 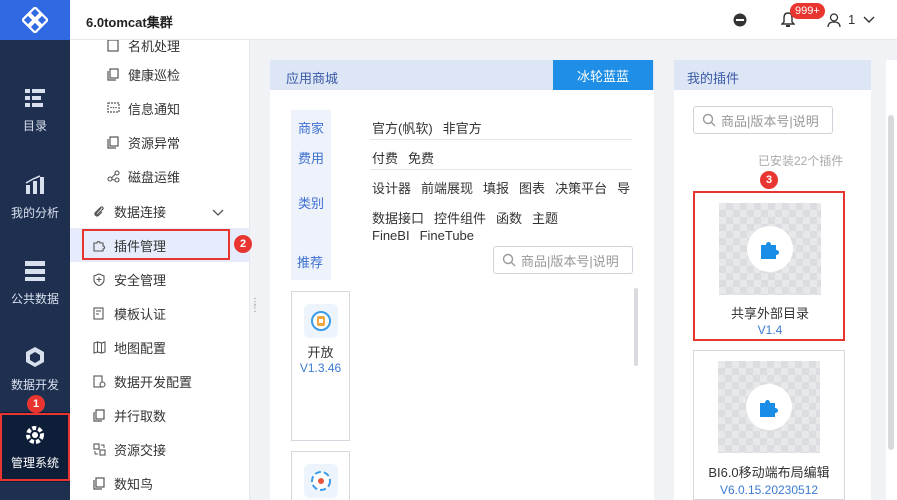 What do you see at coordinates (35, 197) in the screenshot?
I see `nav-item-my-analysis: 我的分析` at bounding box center [35, 197].